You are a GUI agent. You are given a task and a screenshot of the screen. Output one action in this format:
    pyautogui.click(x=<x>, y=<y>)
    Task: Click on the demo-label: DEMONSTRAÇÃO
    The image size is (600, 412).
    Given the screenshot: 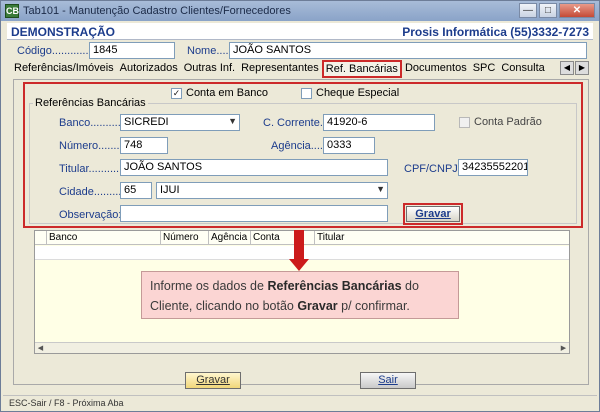 What is the action you would take?
    pyautogui.click(x=63, y=32)
    